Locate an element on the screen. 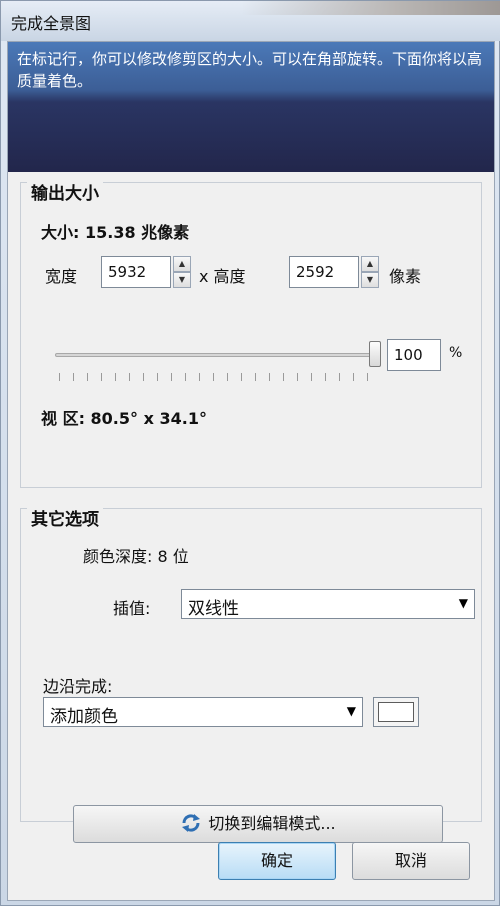 The height and width of the screenshot is (906, 500). color-depth-label: 颜色深度: 8 位 is located at coordinates (136, 556).